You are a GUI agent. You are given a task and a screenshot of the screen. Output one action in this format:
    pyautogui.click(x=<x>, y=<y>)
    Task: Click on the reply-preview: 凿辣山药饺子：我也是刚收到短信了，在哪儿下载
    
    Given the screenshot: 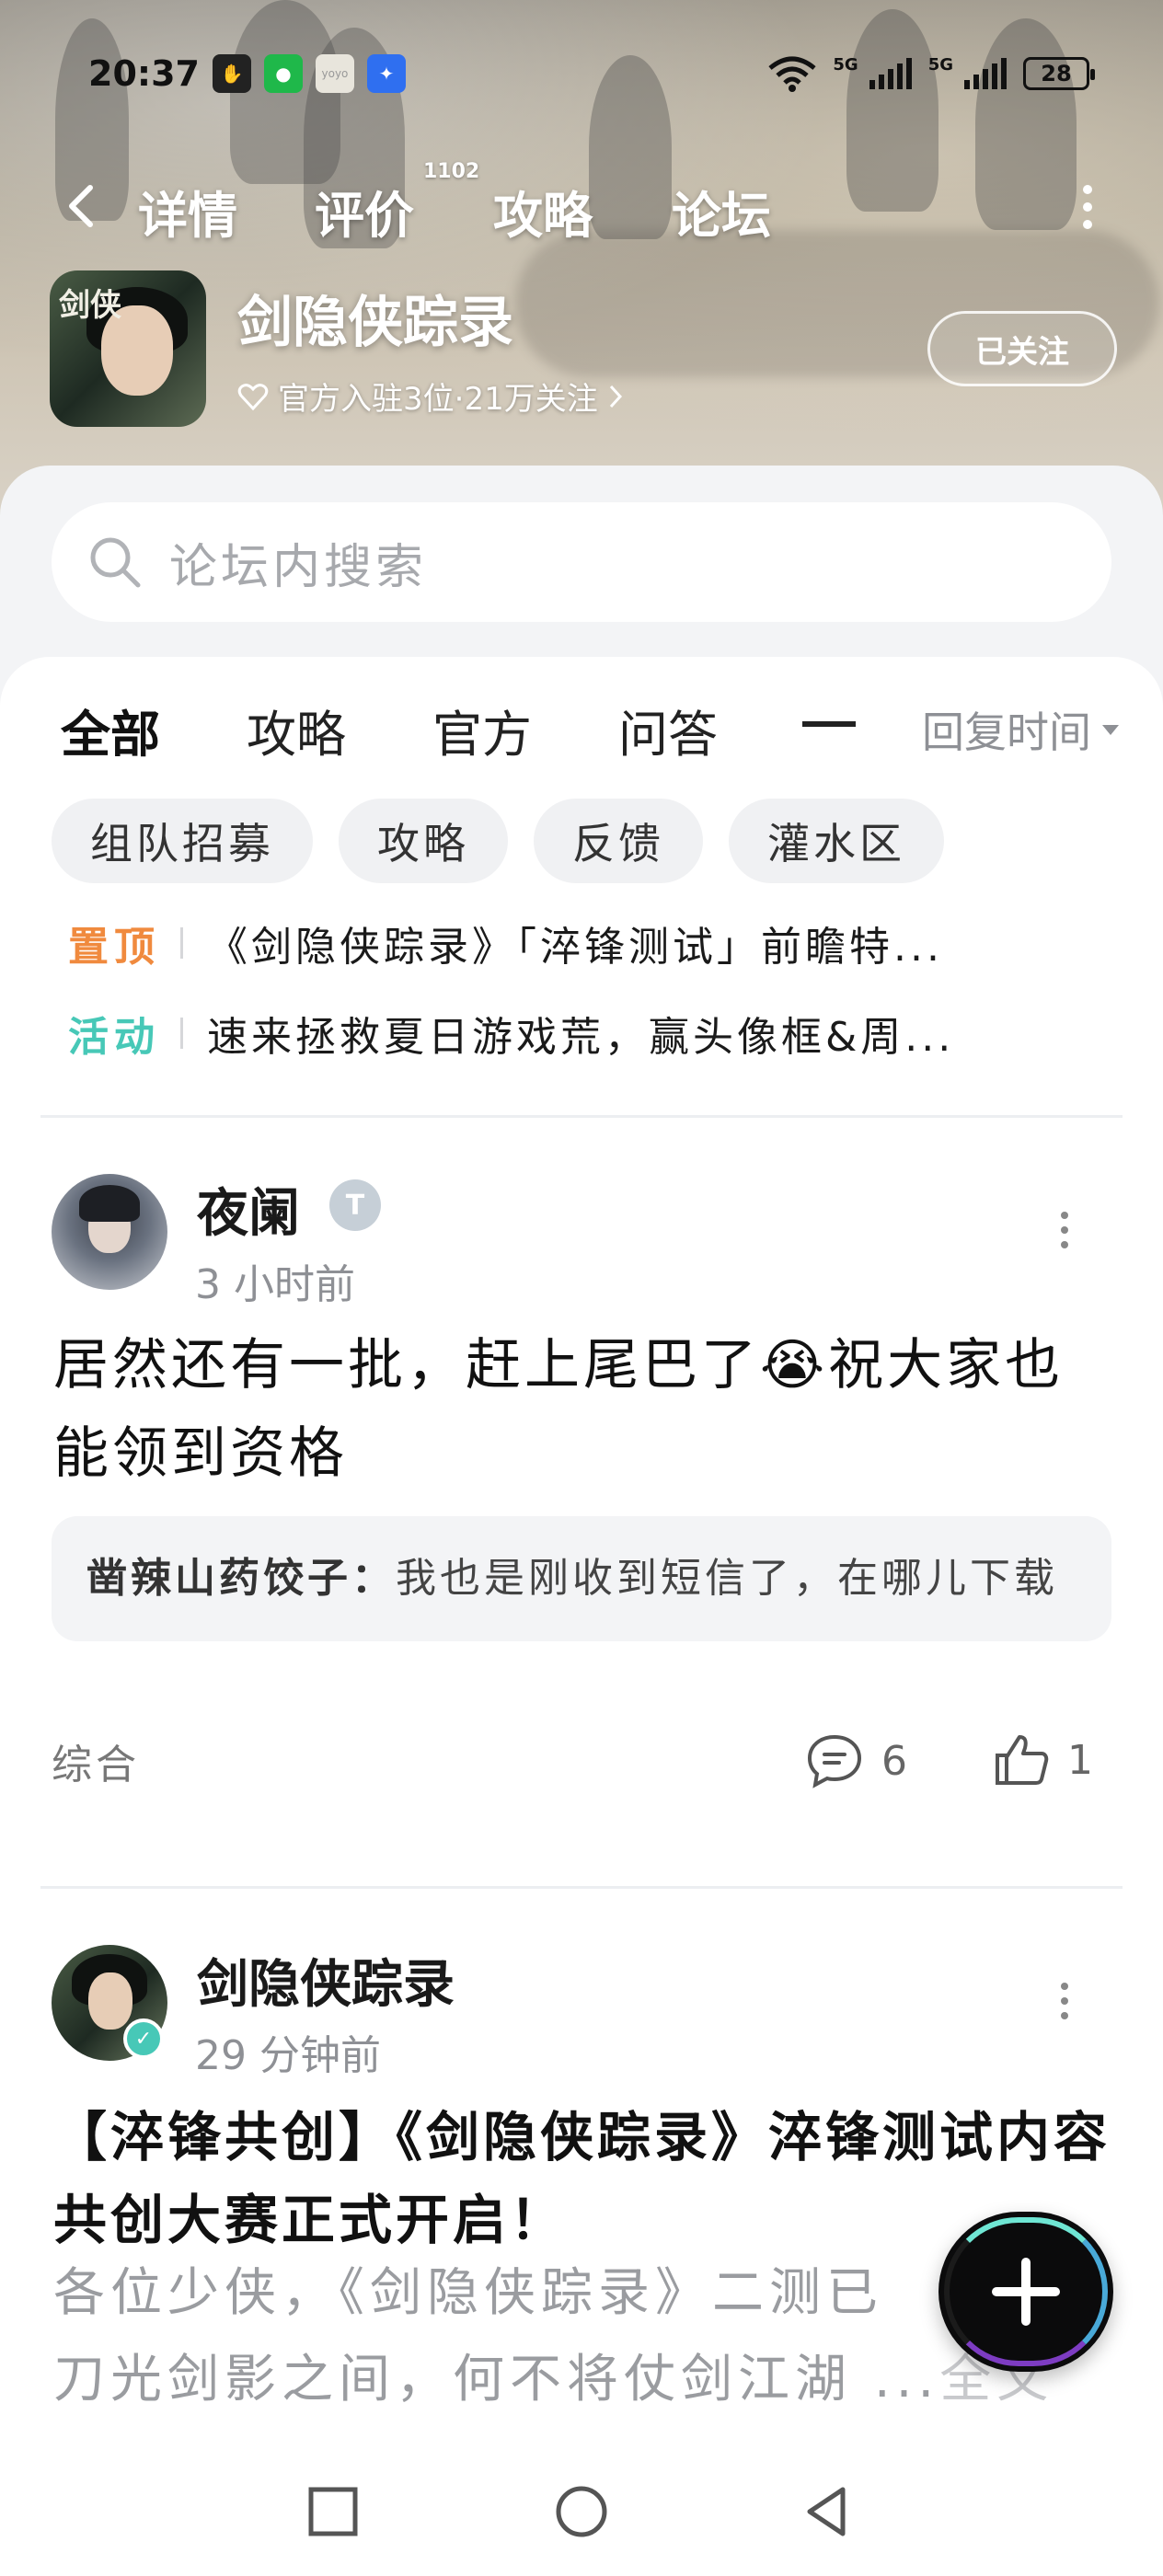 What is the action you would take?
    pyautogui.click(x=581, y=1578)
    